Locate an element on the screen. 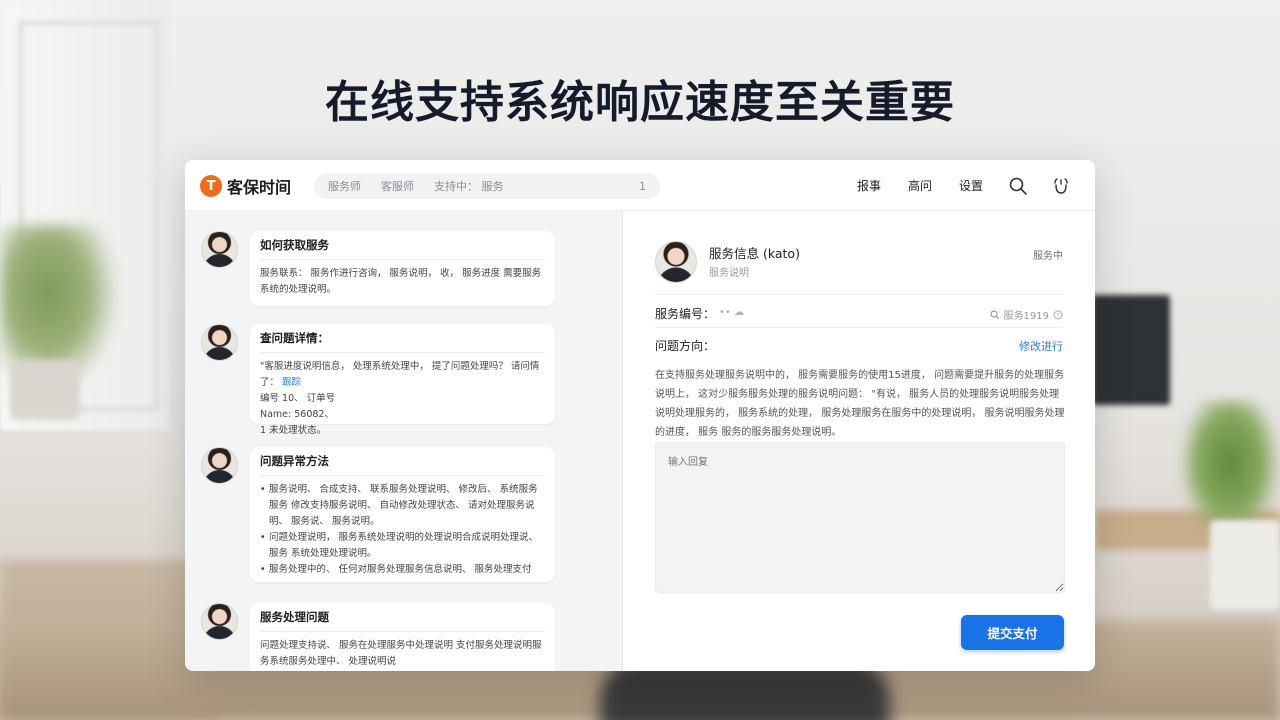  submit-button: 提交支付 is located at coordinates (1012, 632).